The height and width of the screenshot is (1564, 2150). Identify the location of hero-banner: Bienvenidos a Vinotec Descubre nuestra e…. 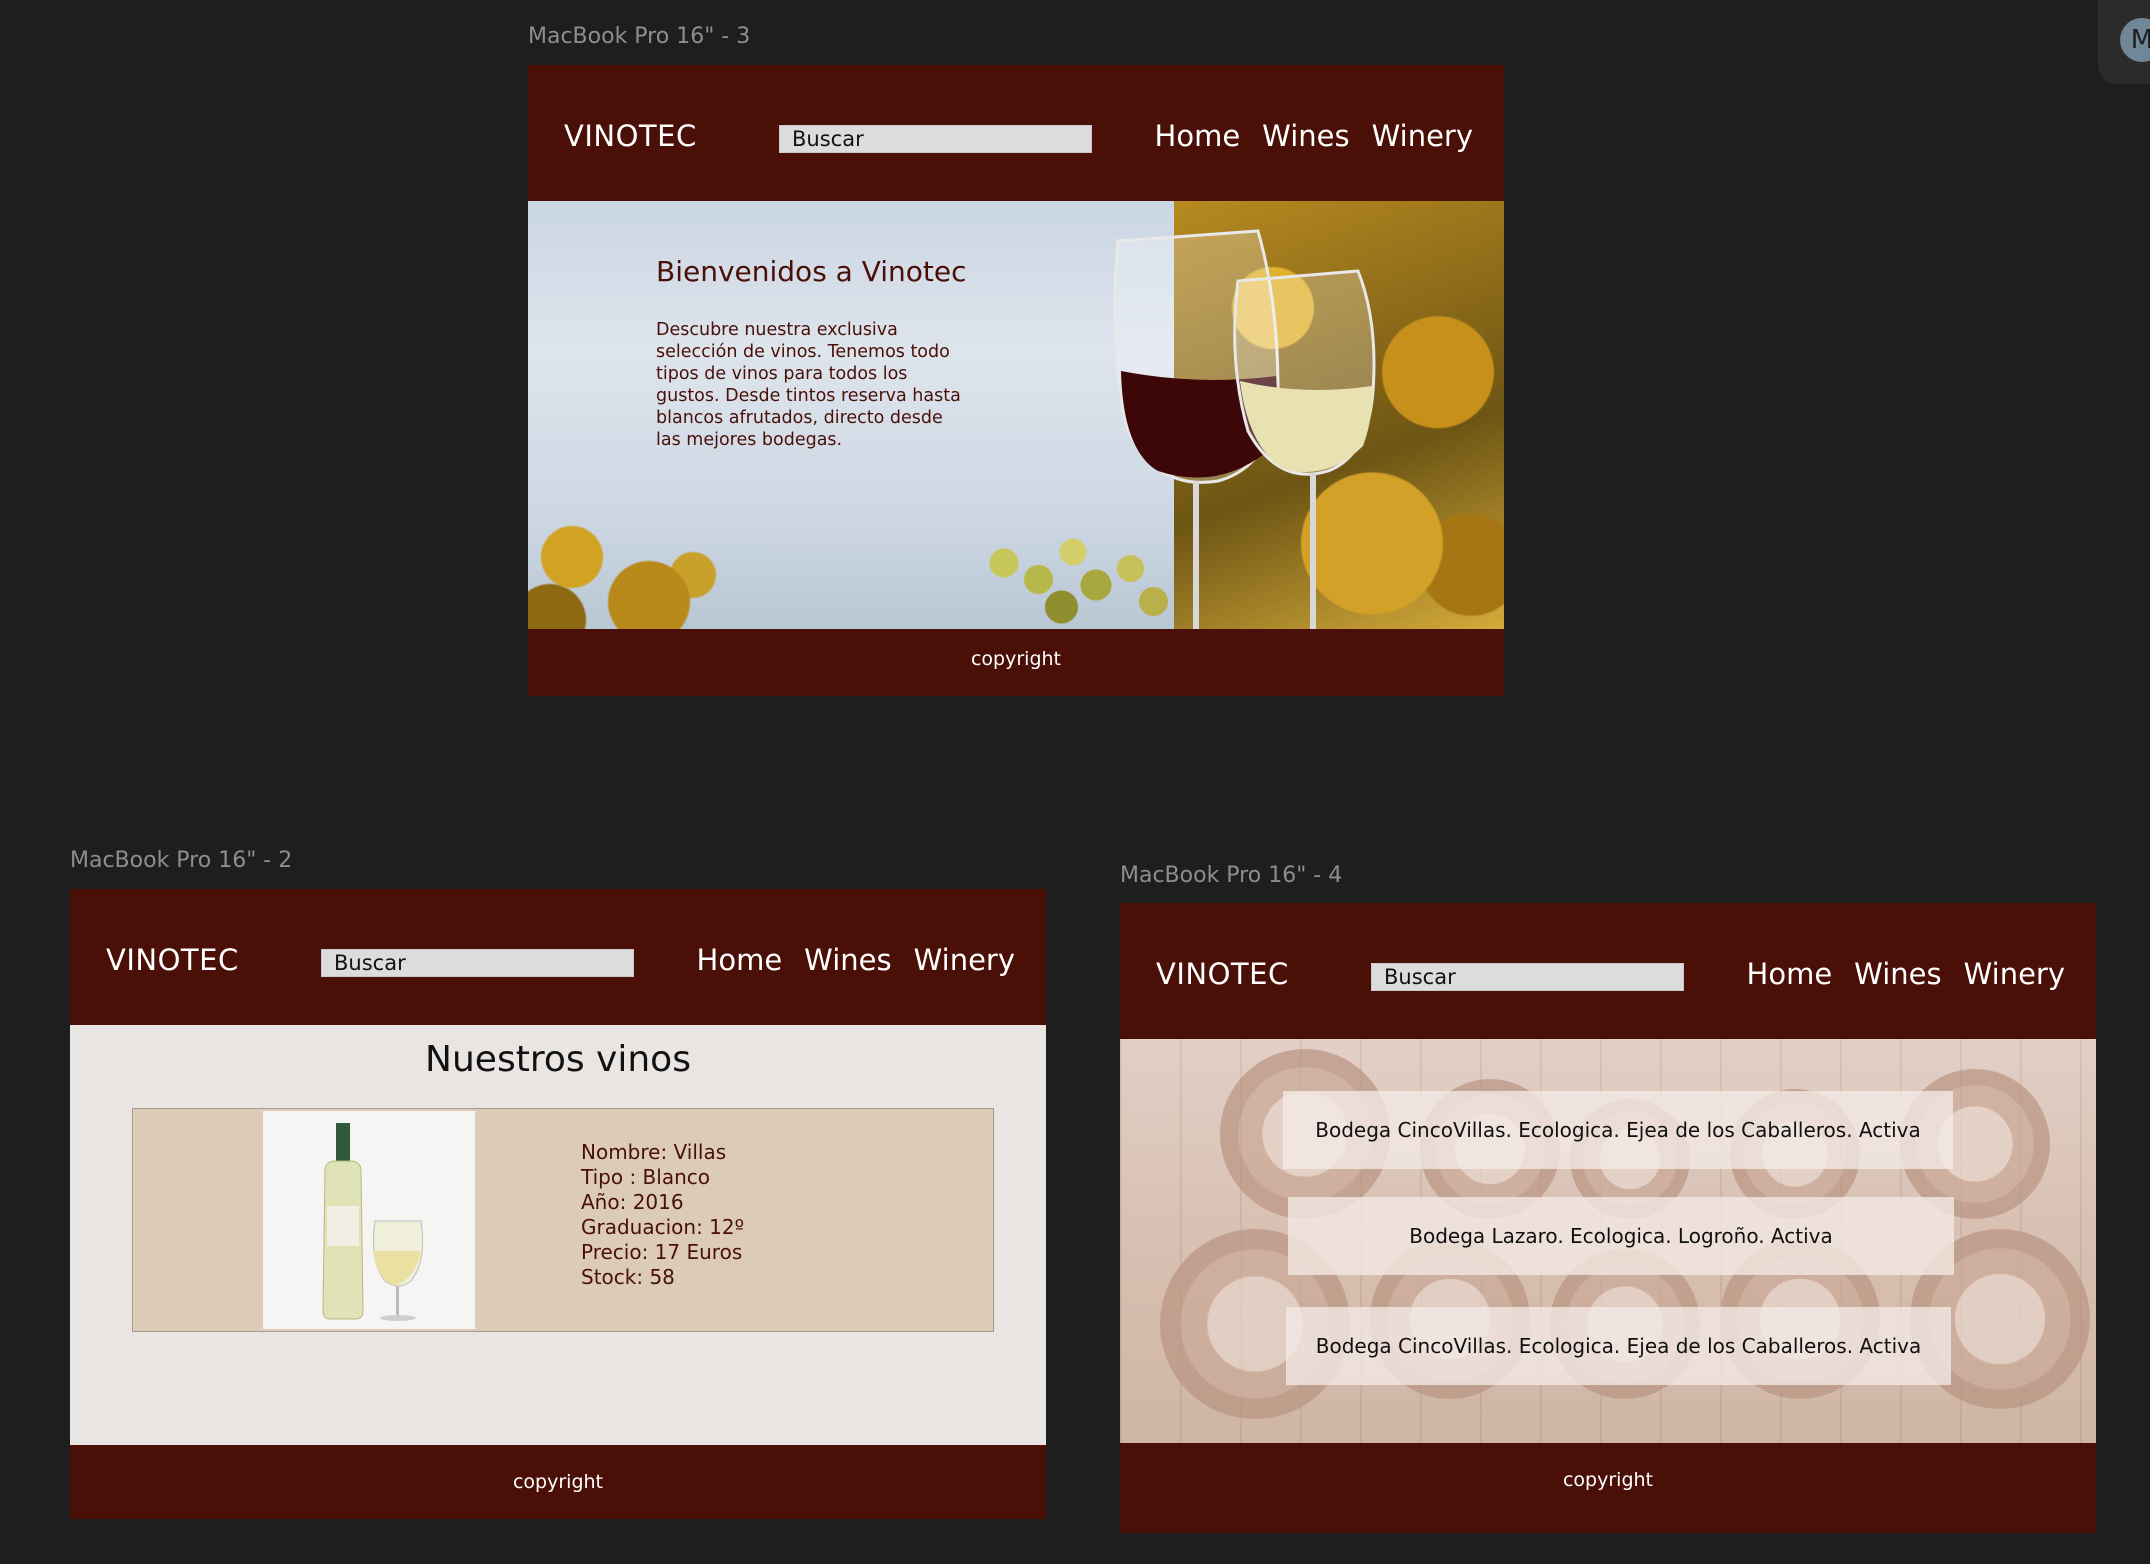
(1016, 415).